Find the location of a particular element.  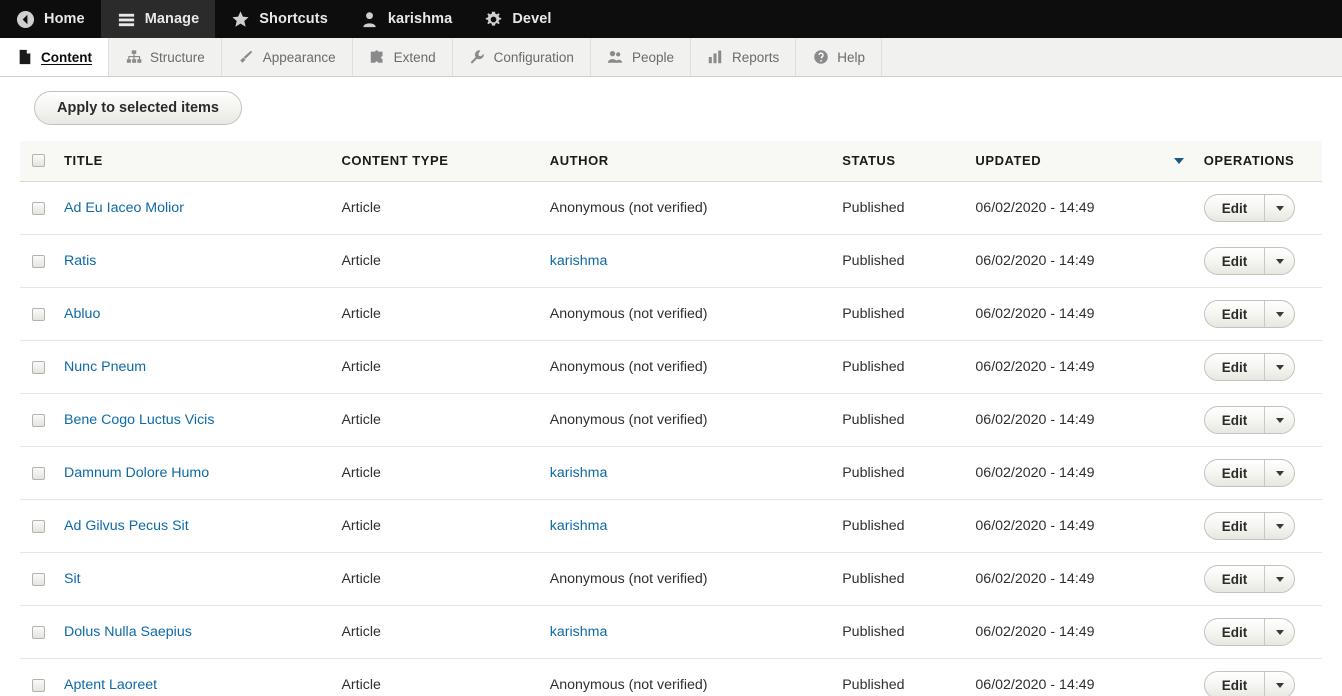

wrench-icon is located at coordinates (477, 57).